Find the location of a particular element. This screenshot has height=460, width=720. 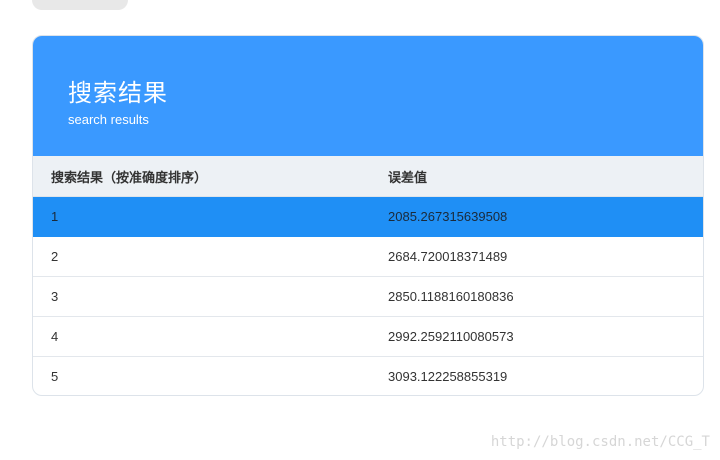

column-header-rank: 搜索结果（按准确度排序） is located at coordinates (200, 176).